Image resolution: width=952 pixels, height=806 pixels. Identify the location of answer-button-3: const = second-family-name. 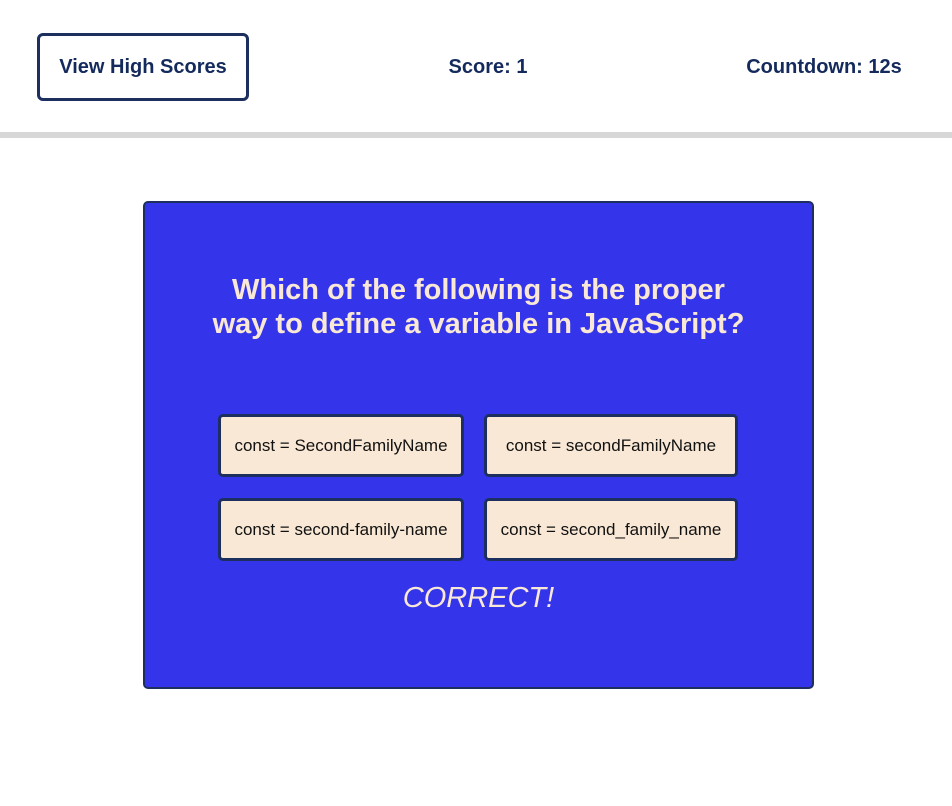
(341, 529).